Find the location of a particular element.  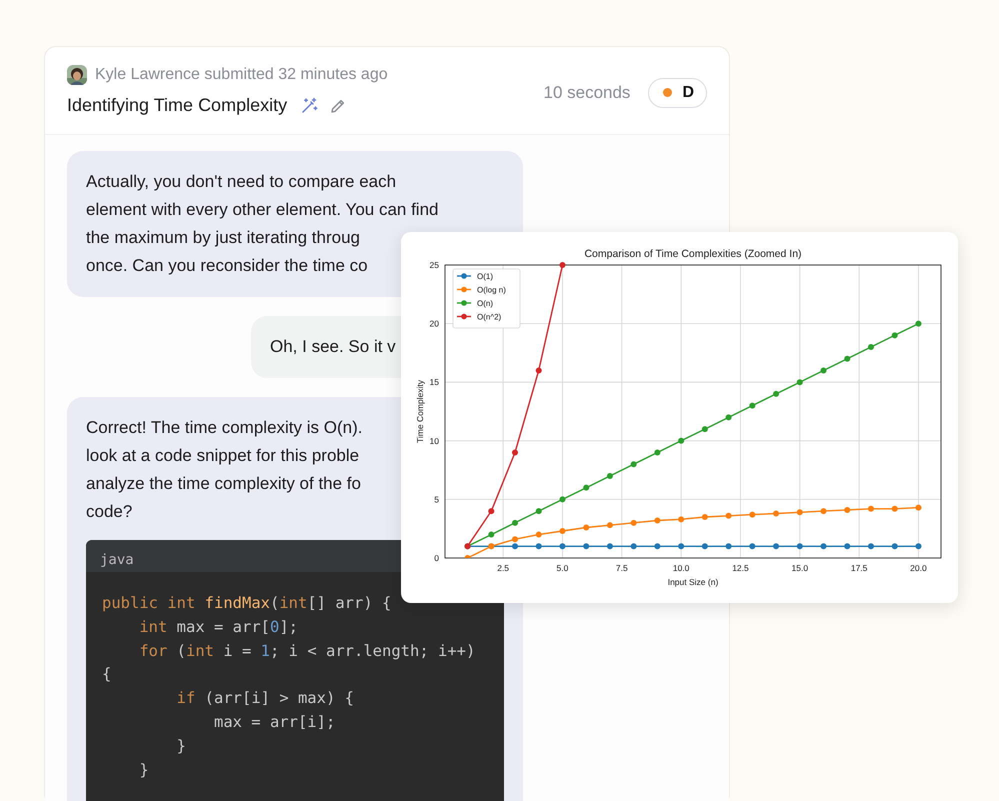

tick-label: 10 is located at coordinates (434, 441).